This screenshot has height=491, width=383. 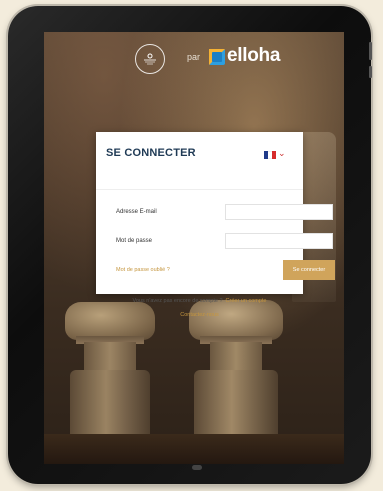 I want to click on forgot-password-link: Mot de passe oublié ?, so click(x=143, y=270).